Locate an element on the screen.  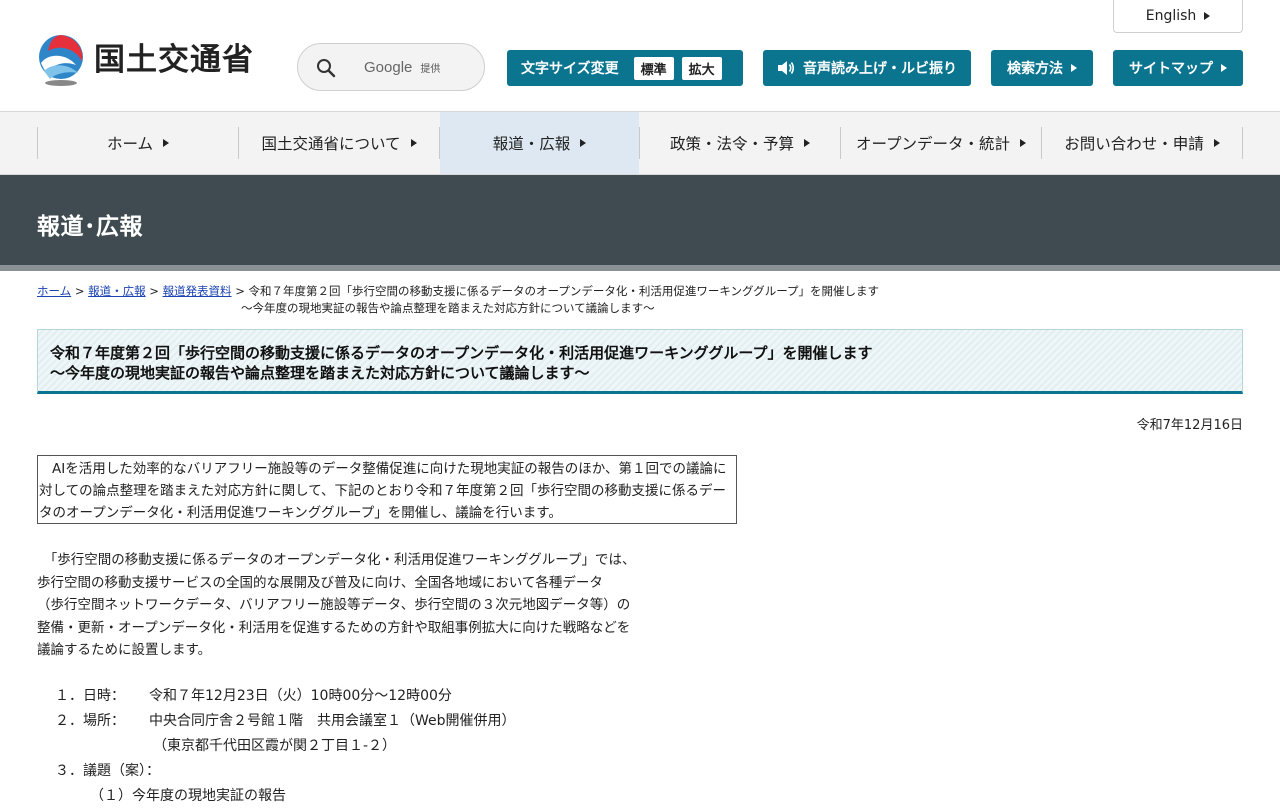
nav-item-label: お問い合わせ・申請 is located at coordinates (1134, 144).